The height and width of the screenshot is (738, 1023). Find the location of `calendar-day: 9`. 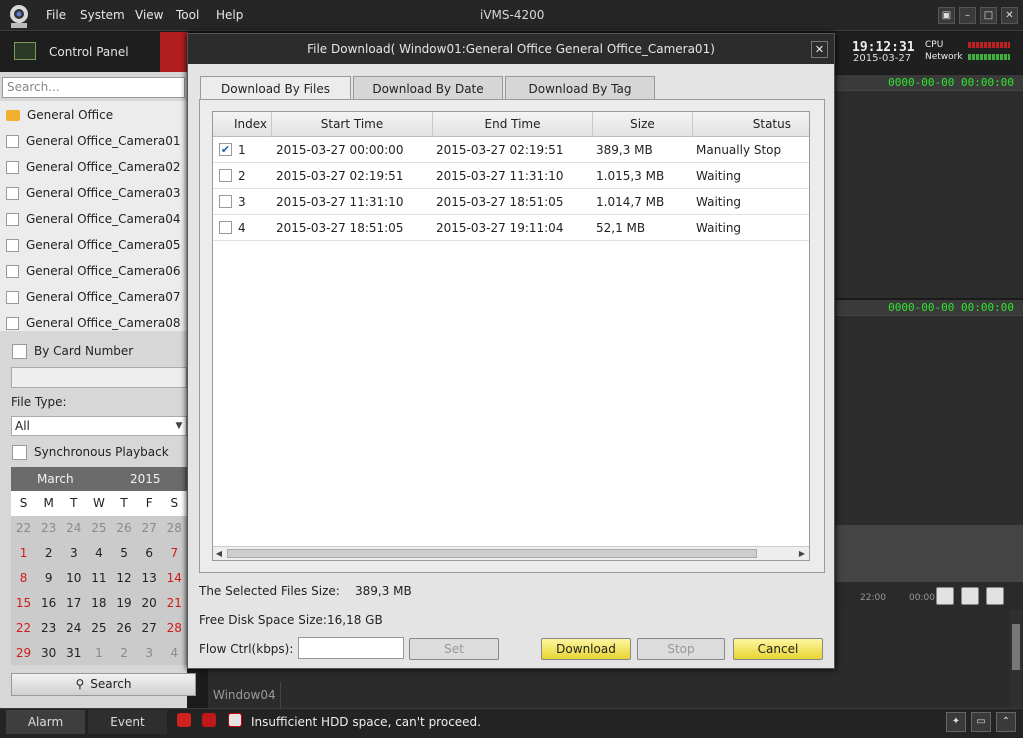

calendar-day: 9 is located at coordinates (48, 578).